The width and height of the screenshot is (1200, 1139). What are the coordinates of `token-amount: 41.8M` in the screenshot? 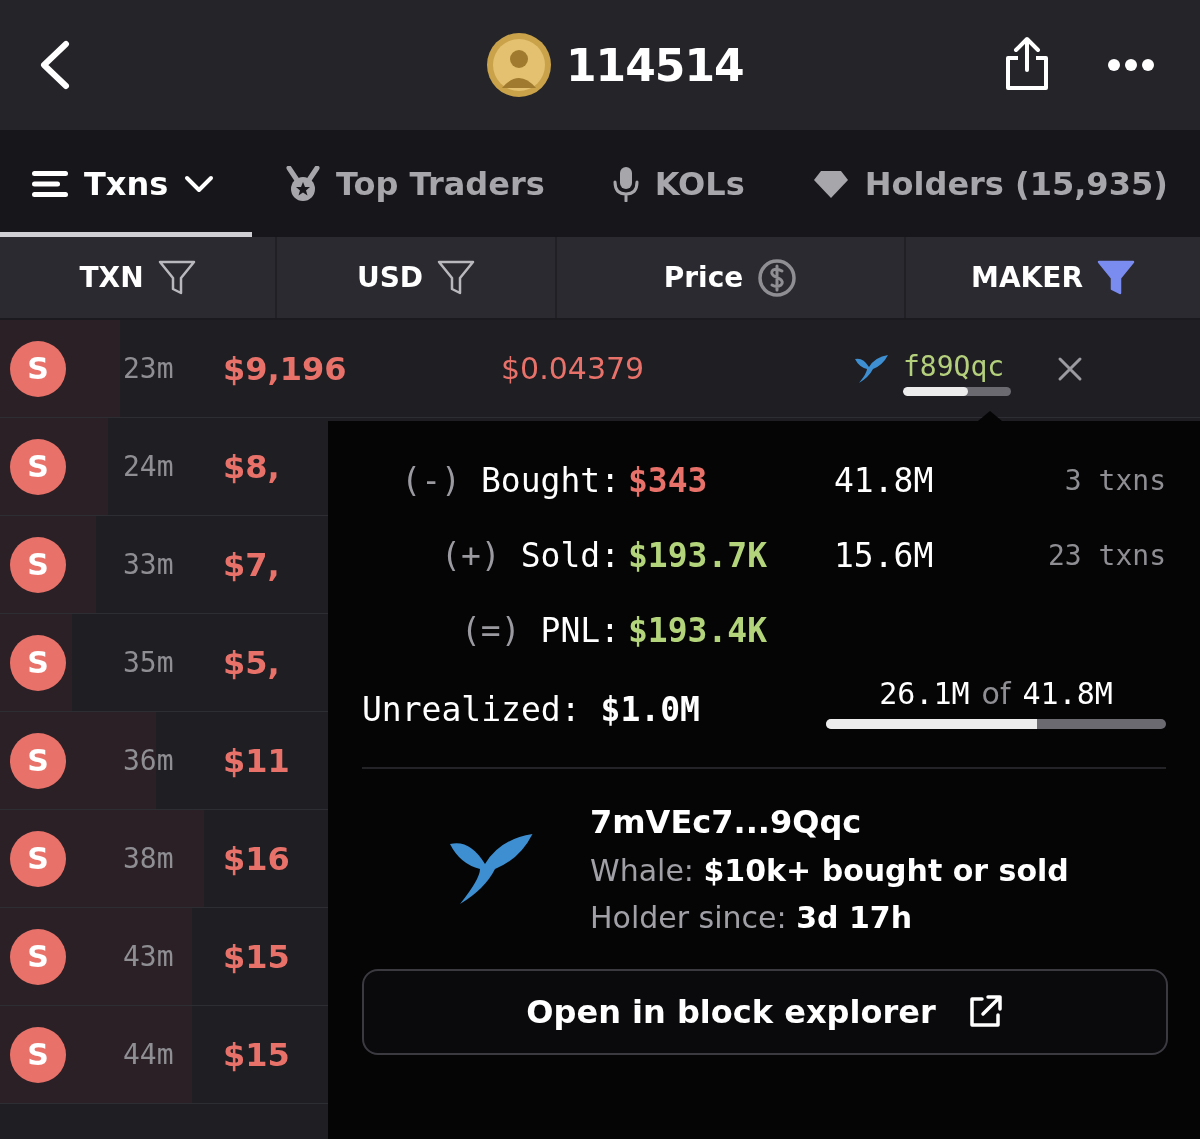 It's located at (884, 480).